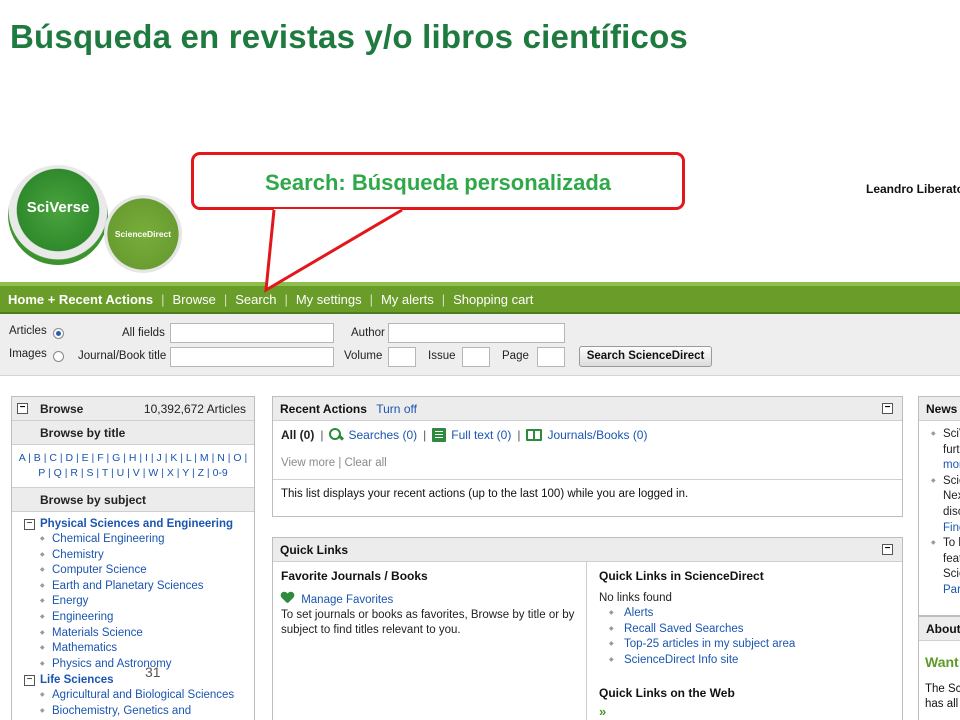 This screenshot has height=720, width=960. What do you see at coordinates (147, 712) in the screenshot?
I see `subject-item: Biochemistry, Genetics and` at bounding box center [147, 712].